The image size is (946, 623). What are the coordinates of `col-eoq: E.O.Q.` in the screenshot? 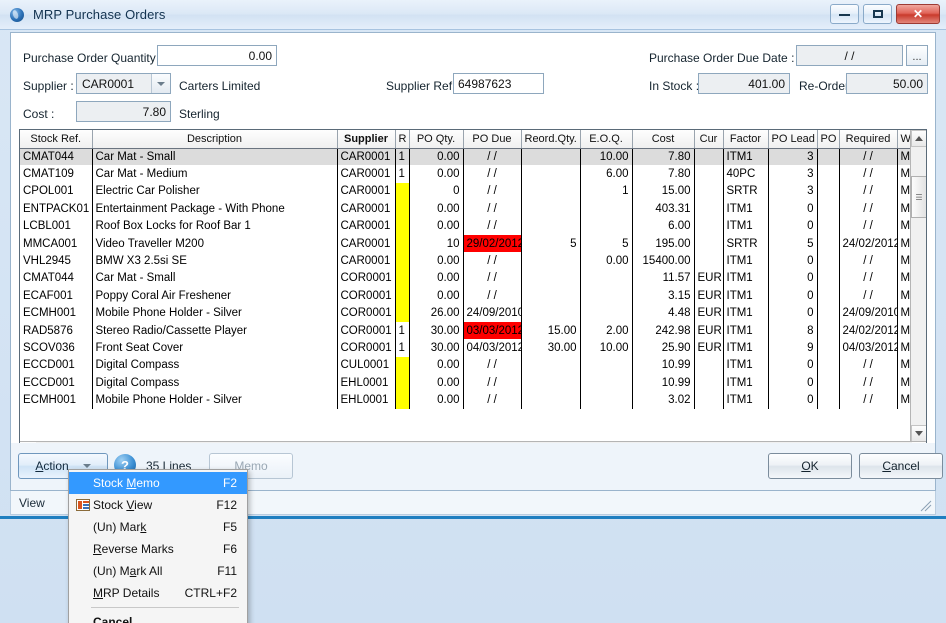 It's located at (606, 139).